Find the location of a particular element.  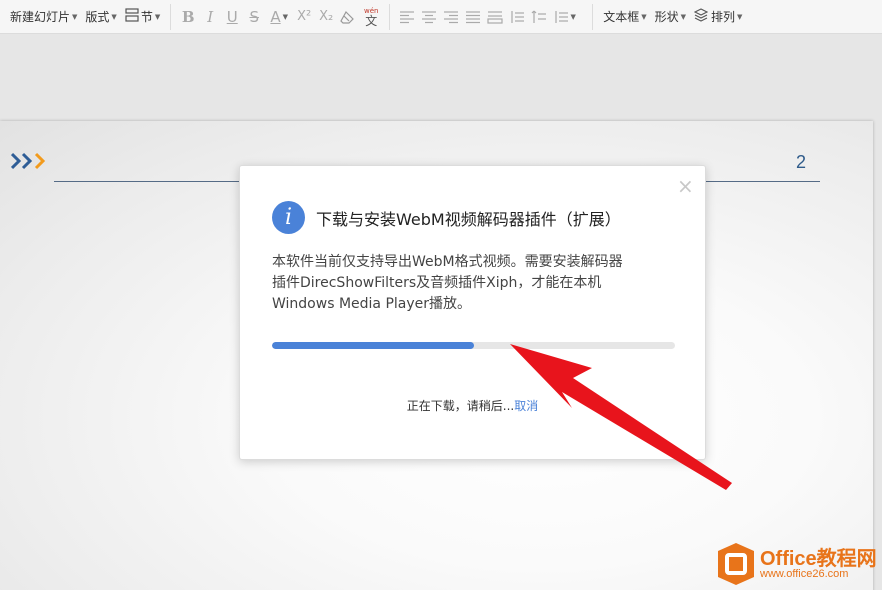

slide-page-number: 2 is located at coordinates (801, 162).